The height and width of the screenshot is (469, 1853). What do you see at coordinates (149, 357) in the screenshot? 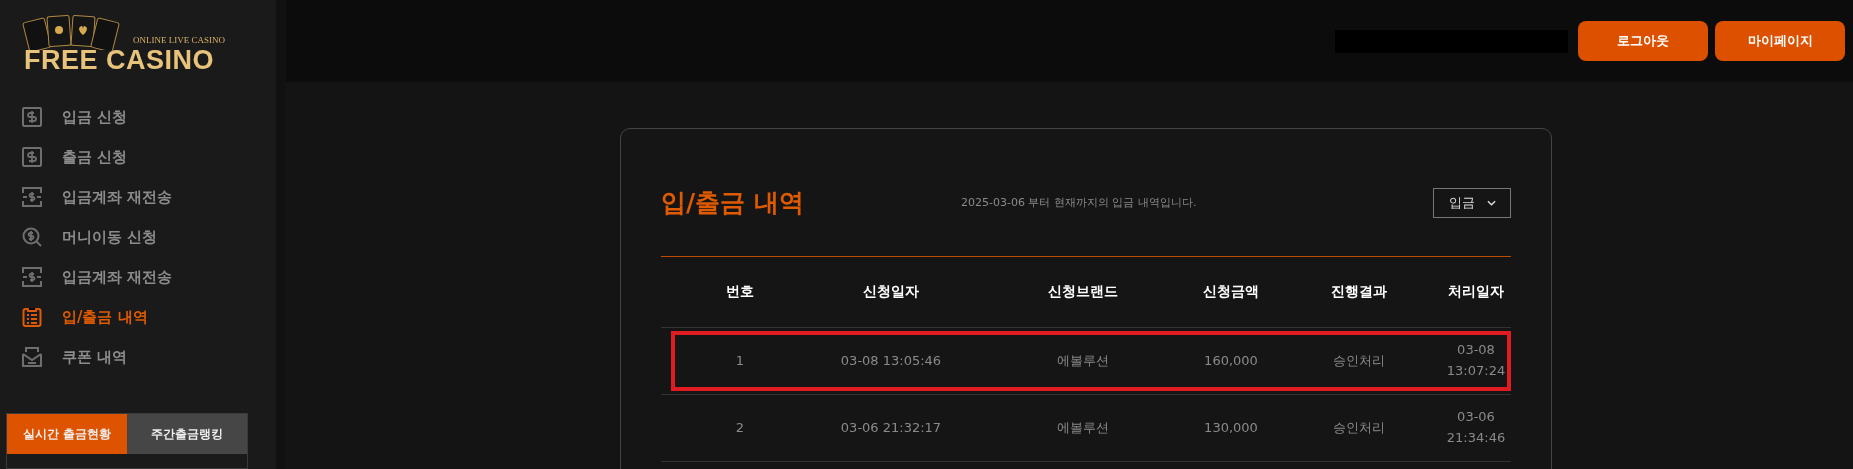
I see `sidebar-item: 쿠폰 내역` at bounding box center [149, 357].